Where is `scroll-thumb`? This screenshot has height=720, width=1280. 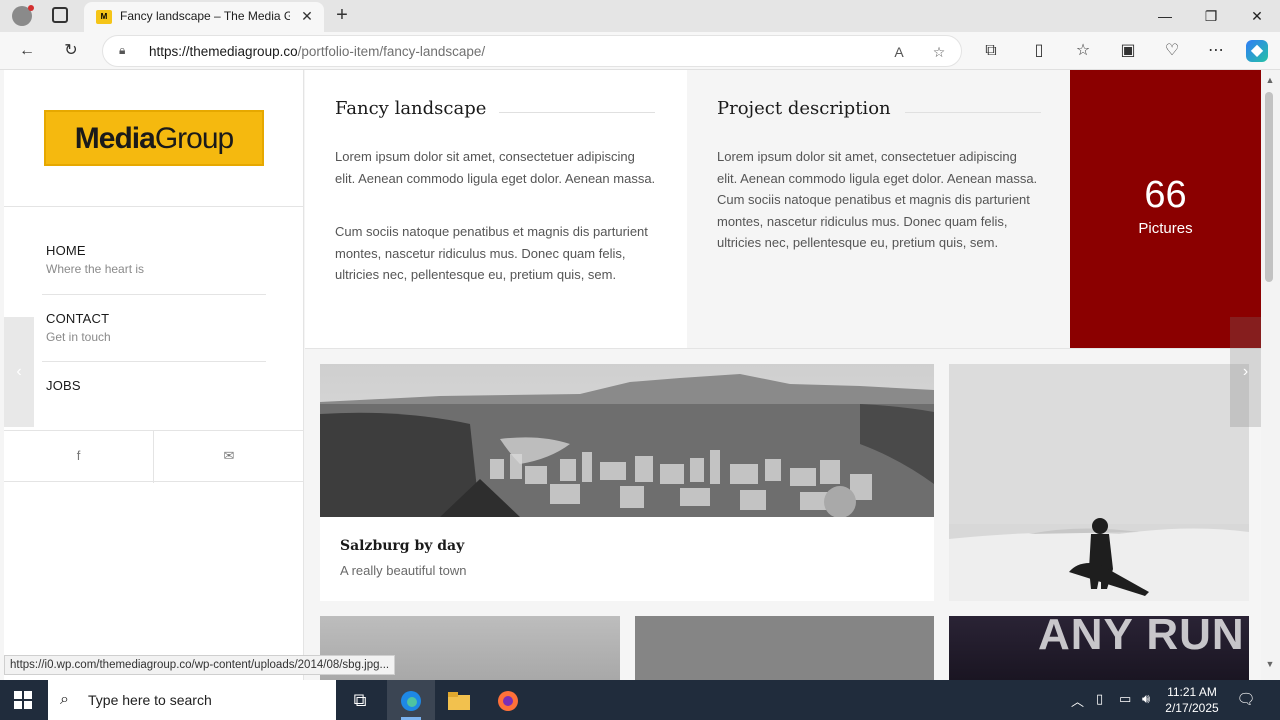
scroll-thumb is located at coordinates (1269, 187).